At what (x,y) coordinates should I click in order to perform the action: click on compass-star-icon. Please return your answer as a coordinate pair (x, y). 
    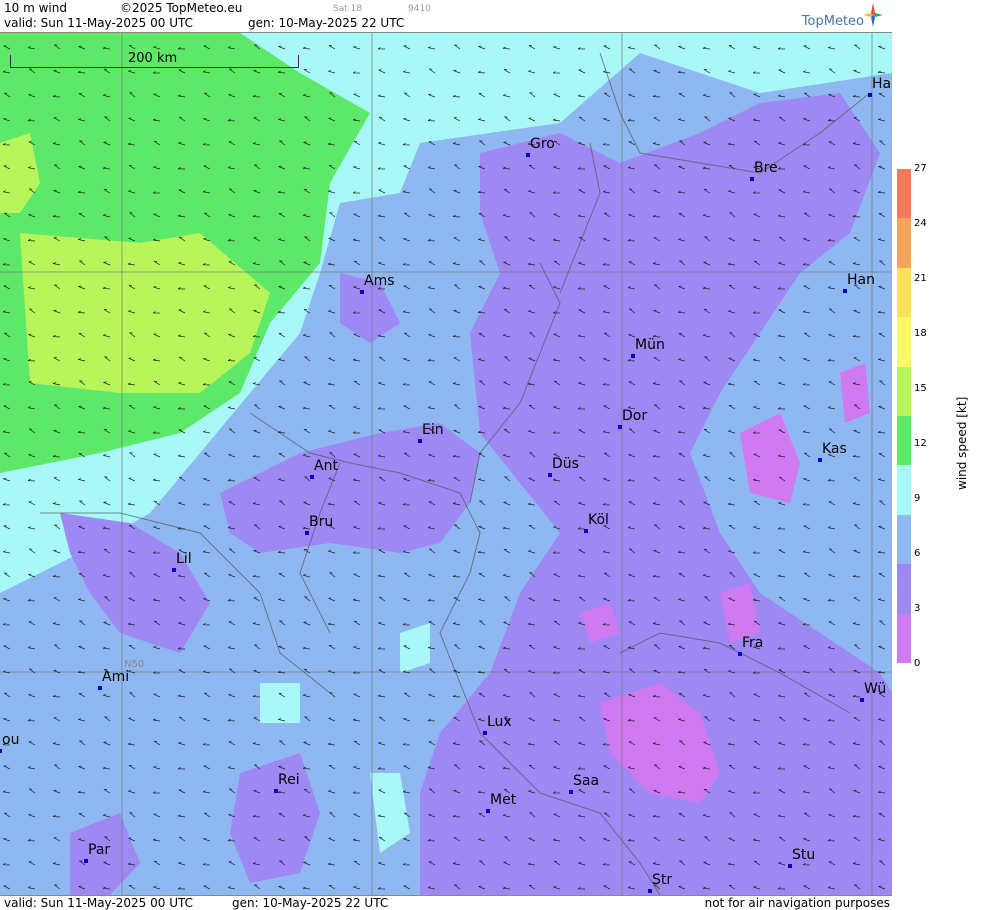
    Looking at the image, I should click on (873, 15).